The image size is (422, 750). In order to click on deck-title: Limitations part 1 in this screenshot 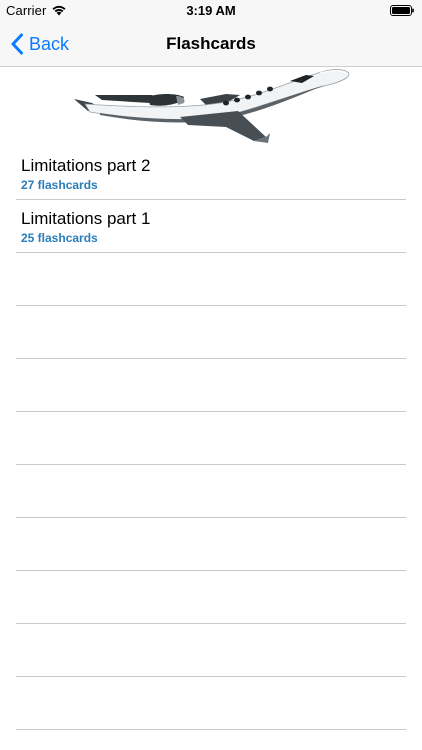, I will do `click(86, 218)`.